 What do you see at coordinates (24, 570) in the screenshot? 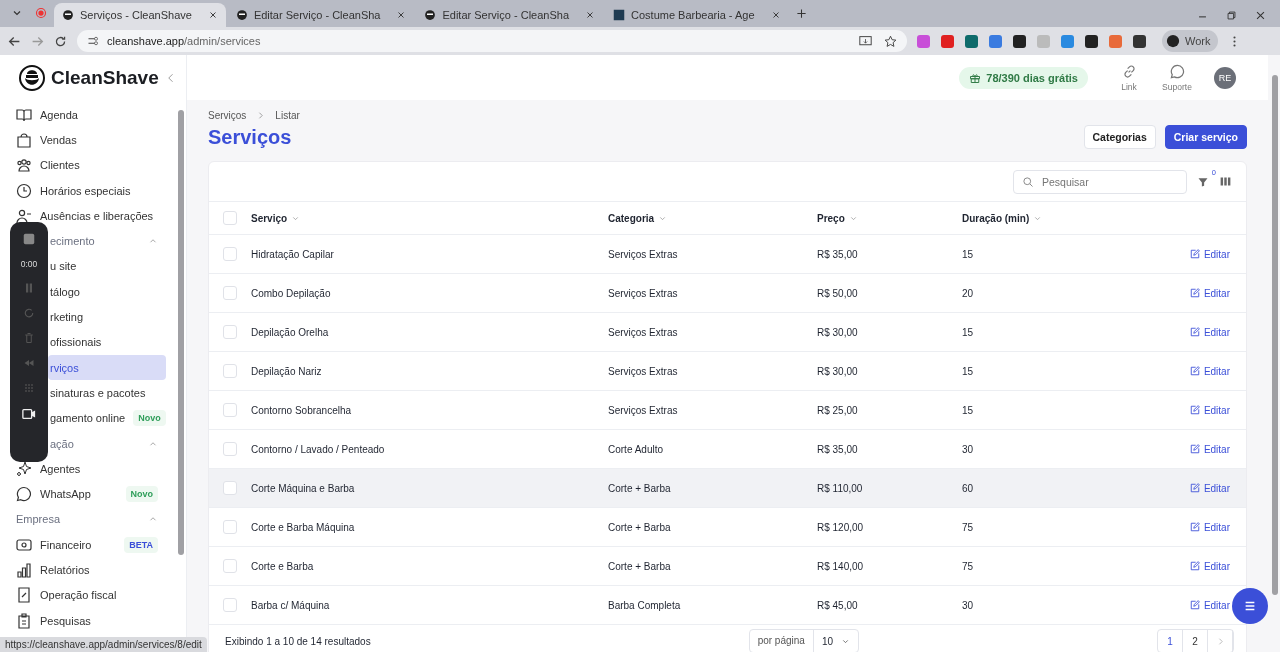
I see `bar-chart-icon` at bounding box center [24, 570].